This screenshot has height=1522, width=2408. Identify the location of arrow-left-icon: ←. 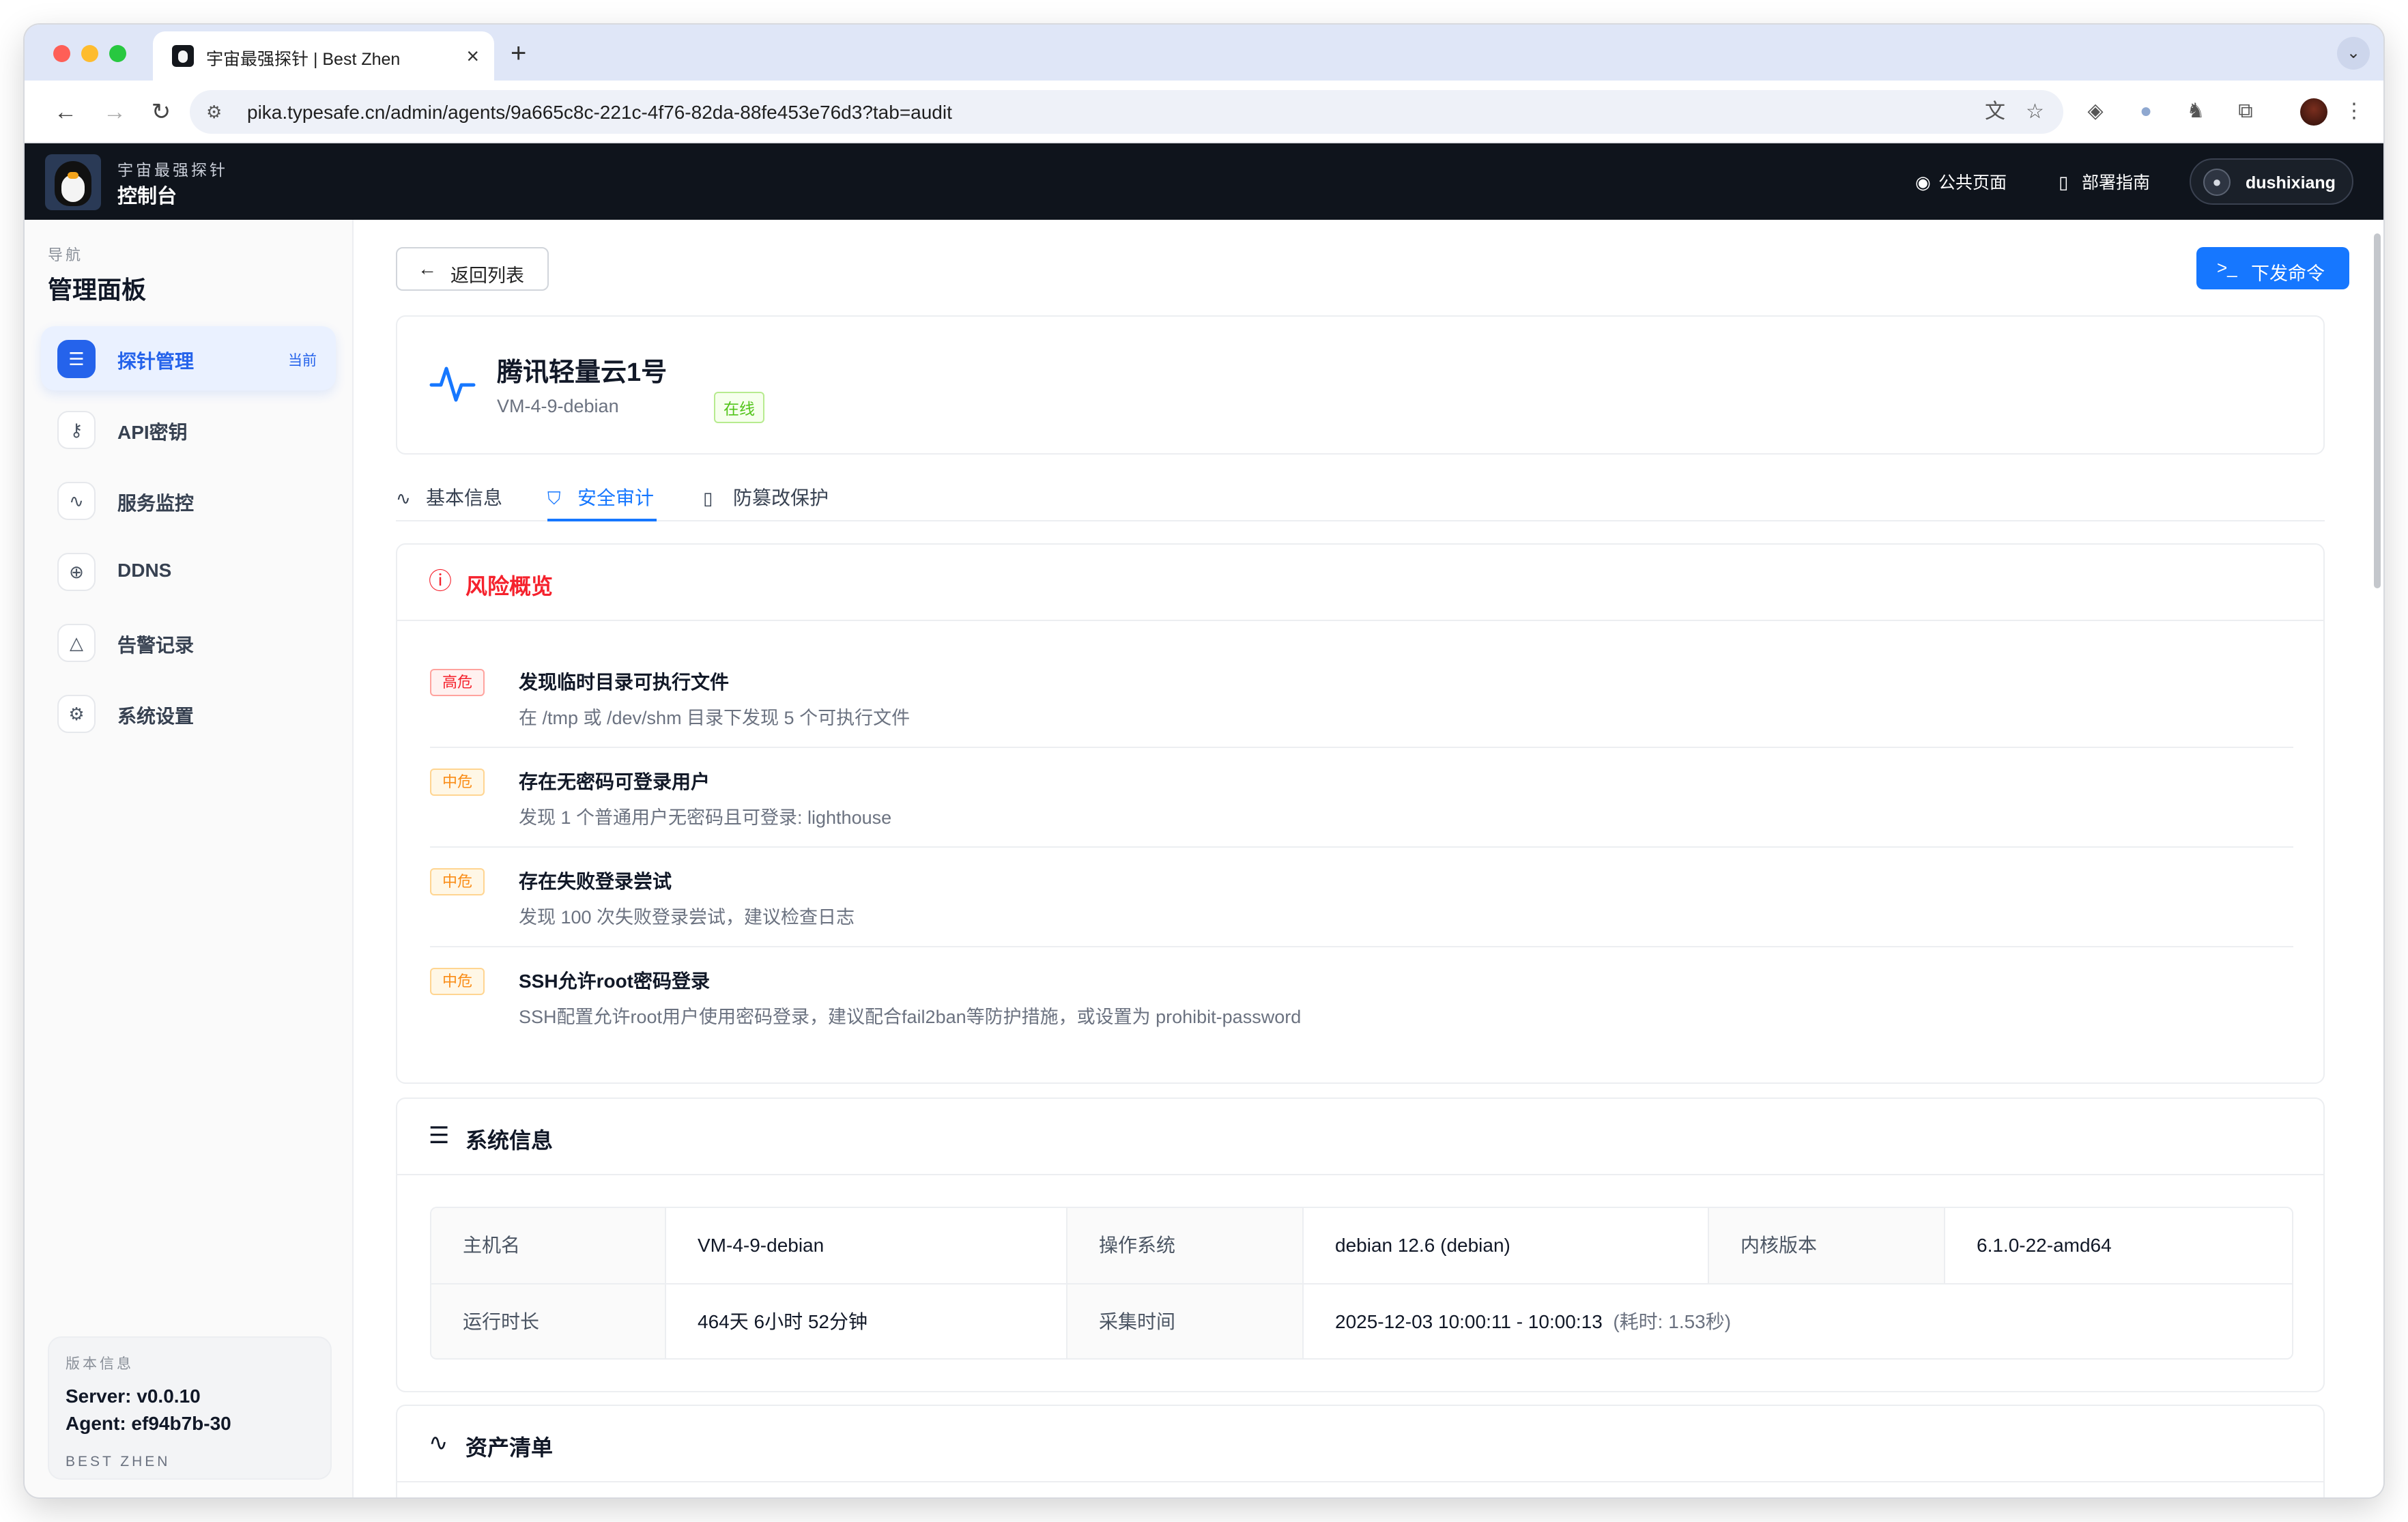
(427, 268).